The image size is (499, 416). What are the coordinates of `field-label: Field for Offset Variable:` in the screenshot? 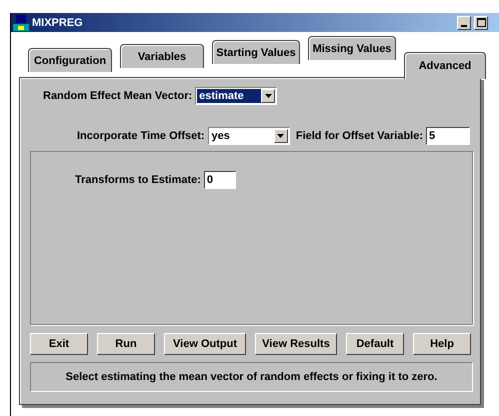 It's located at (359, 136).